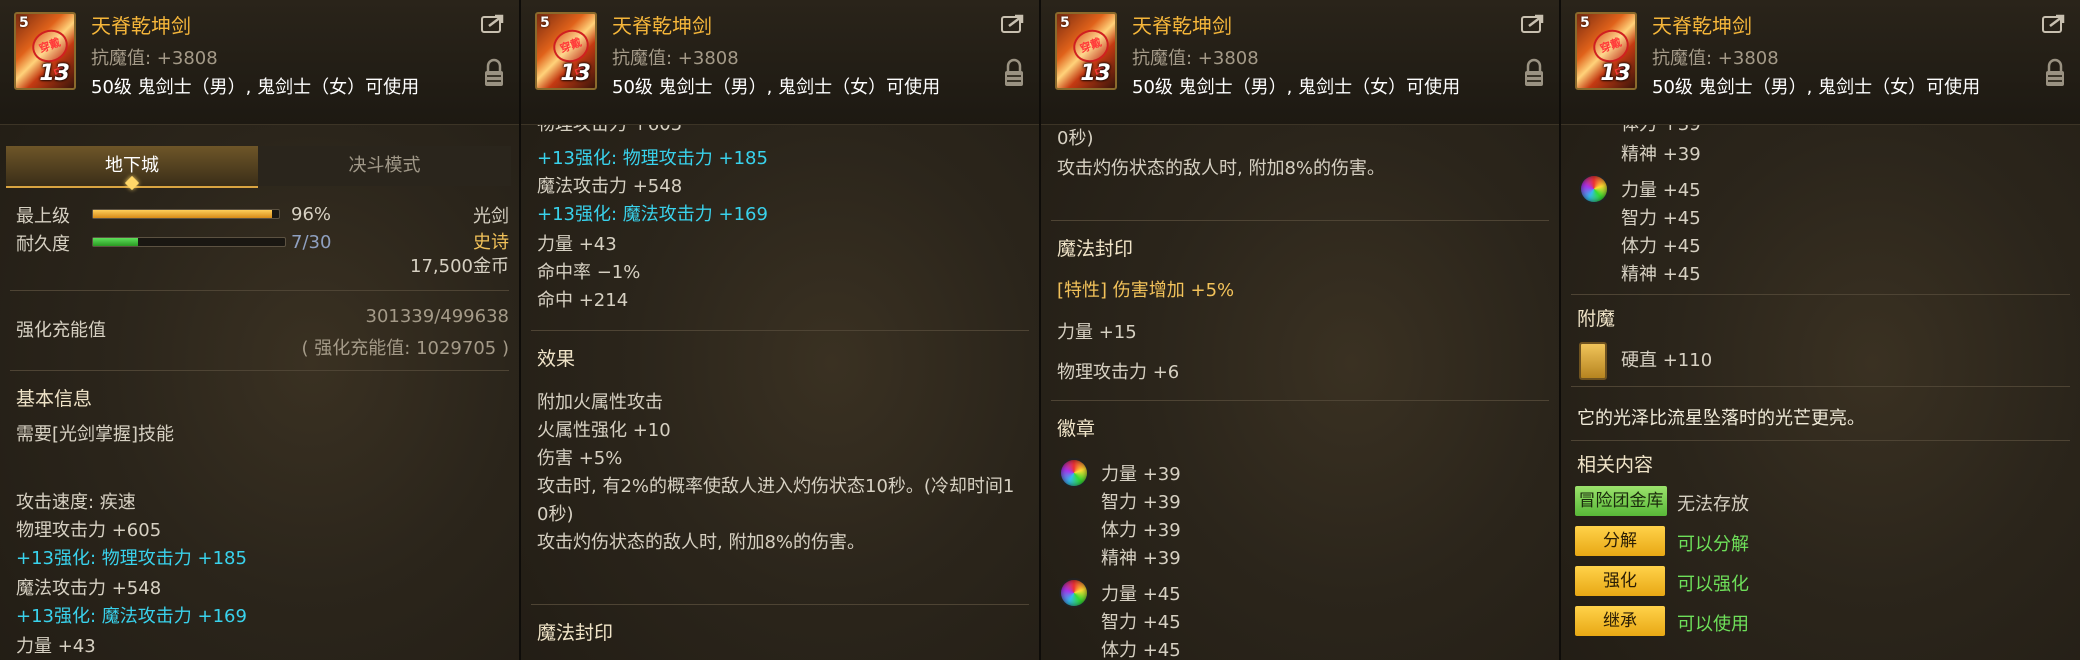 The width and height of the screenshot is (2080, 660). Describe the element at coordinates (1713, 544) in the screenshot. I see `disassemble-status: 可以分解` at that location.